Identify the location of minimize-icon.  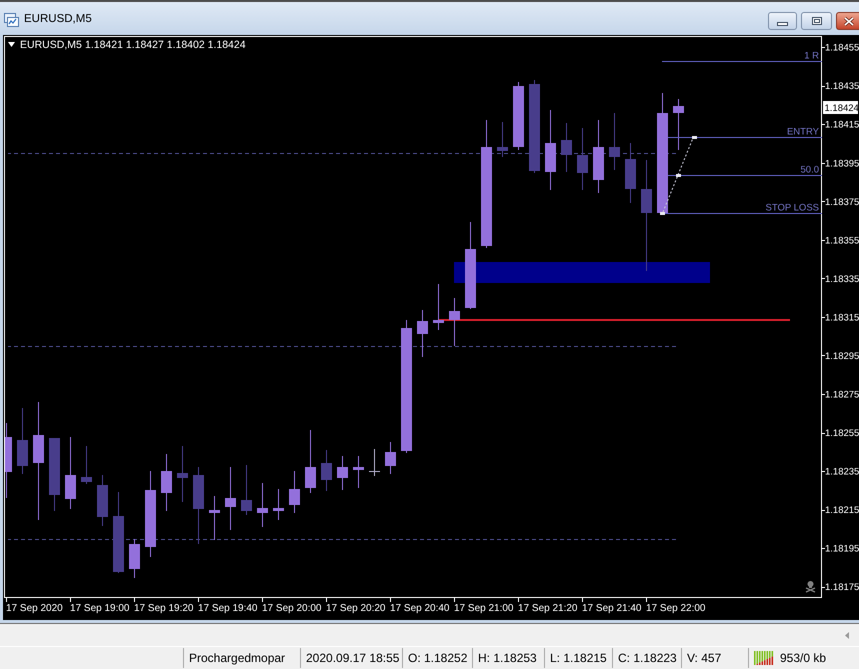
(782, 24).